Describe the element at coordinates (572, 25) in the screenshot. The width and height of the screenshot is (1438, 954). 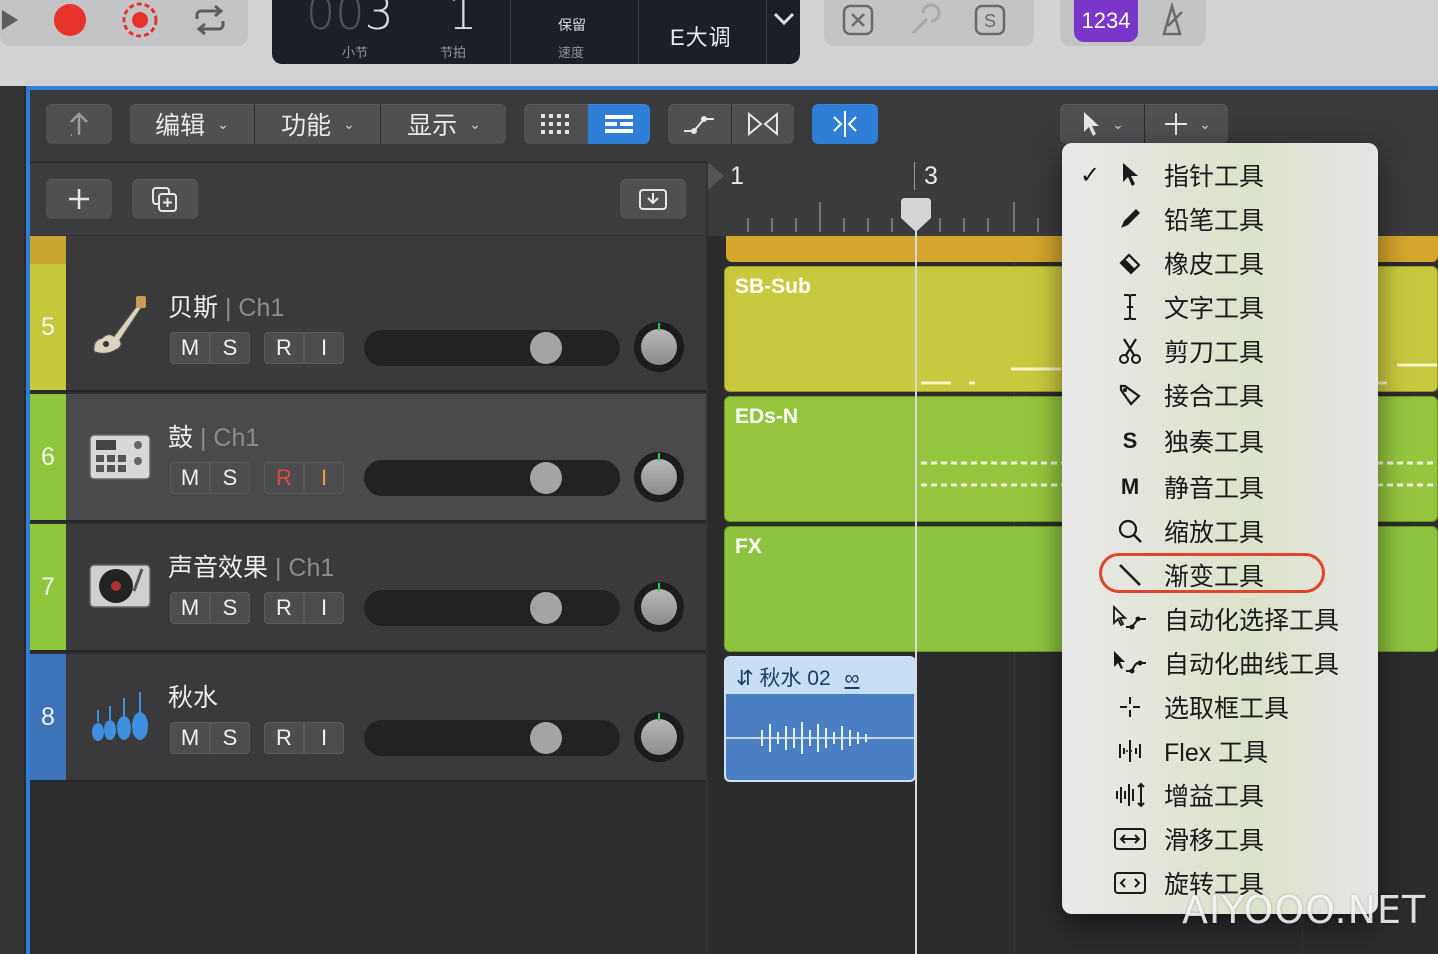
I see `lcd-tempo-mode: 保留` at that location.